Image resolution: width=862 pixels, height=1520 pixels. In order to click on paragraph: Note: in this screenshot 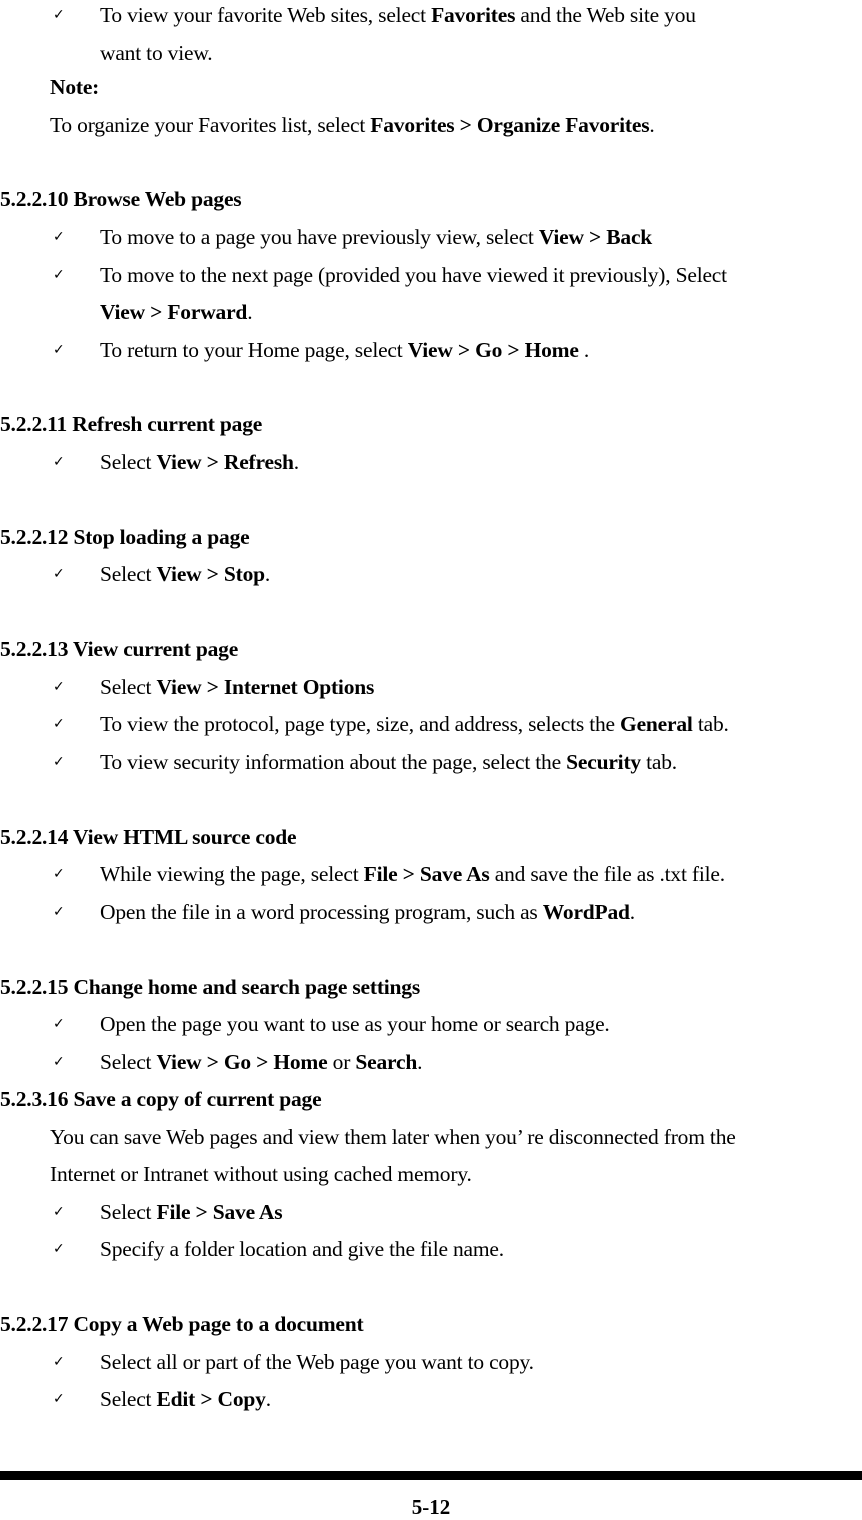, I will do `click(74, 87)`.